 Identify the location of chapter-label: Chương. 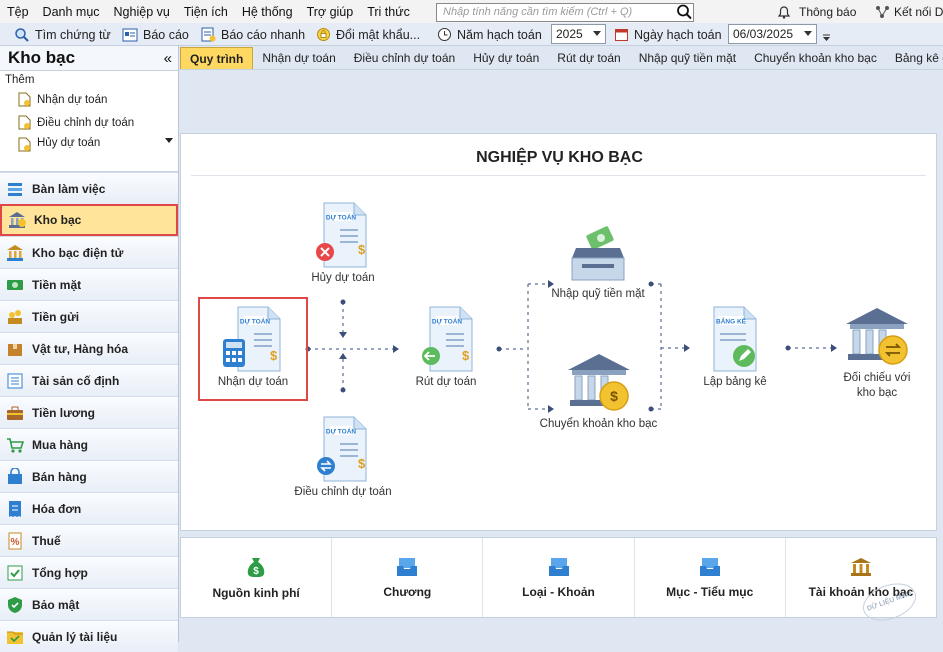
(407, 591).